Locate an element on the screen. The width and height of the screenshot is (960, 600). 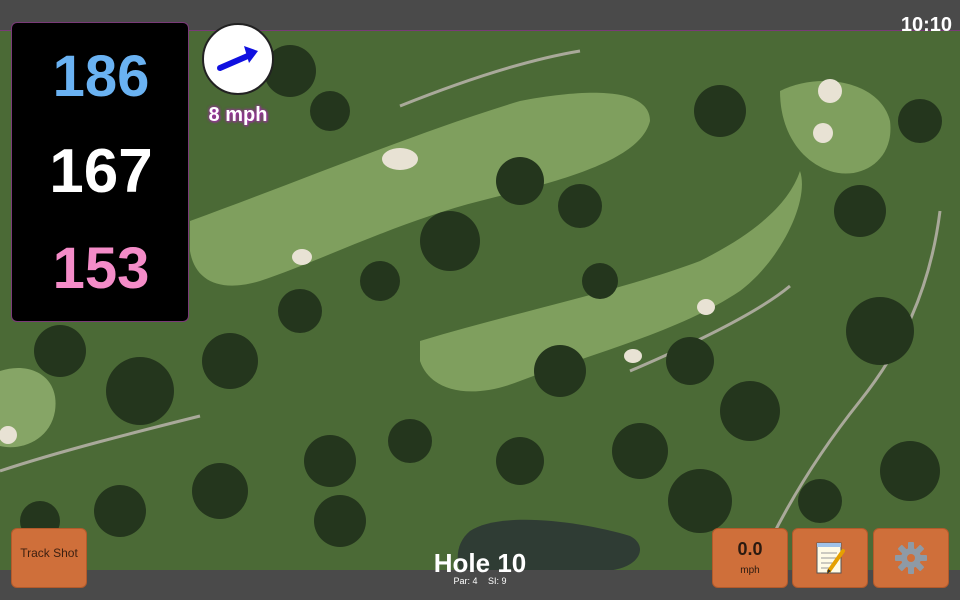
middle-distance: 167 is located at coordinates (101, 171).